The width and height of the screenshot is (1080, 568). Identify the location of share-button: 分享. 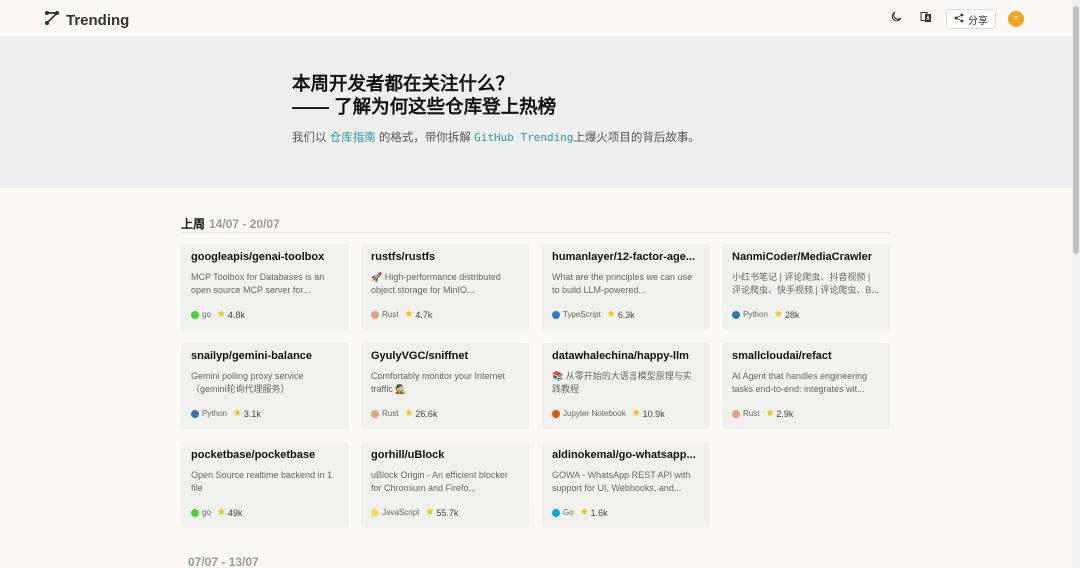
(971, 19).